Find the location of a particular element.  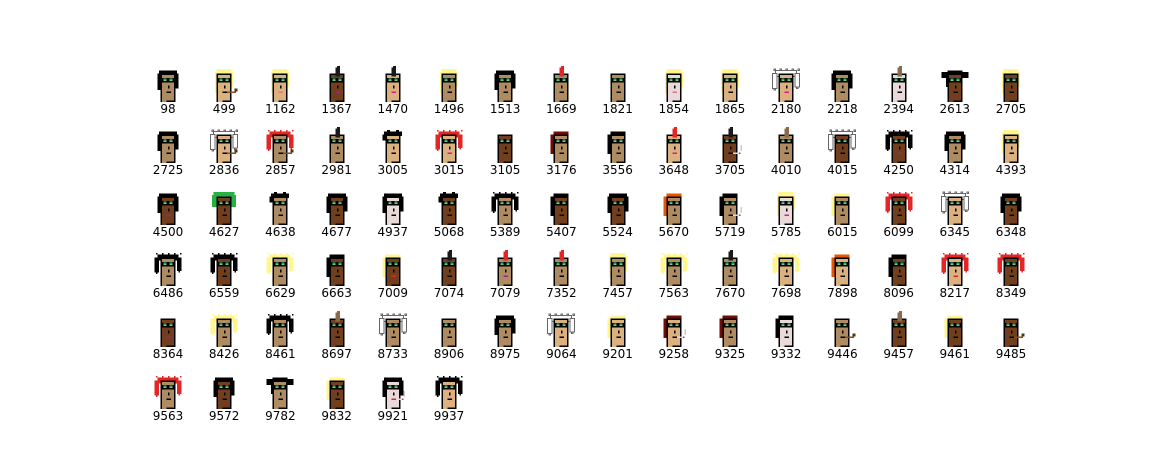

punk-card: 7457 is located at coordinates (618, 277).